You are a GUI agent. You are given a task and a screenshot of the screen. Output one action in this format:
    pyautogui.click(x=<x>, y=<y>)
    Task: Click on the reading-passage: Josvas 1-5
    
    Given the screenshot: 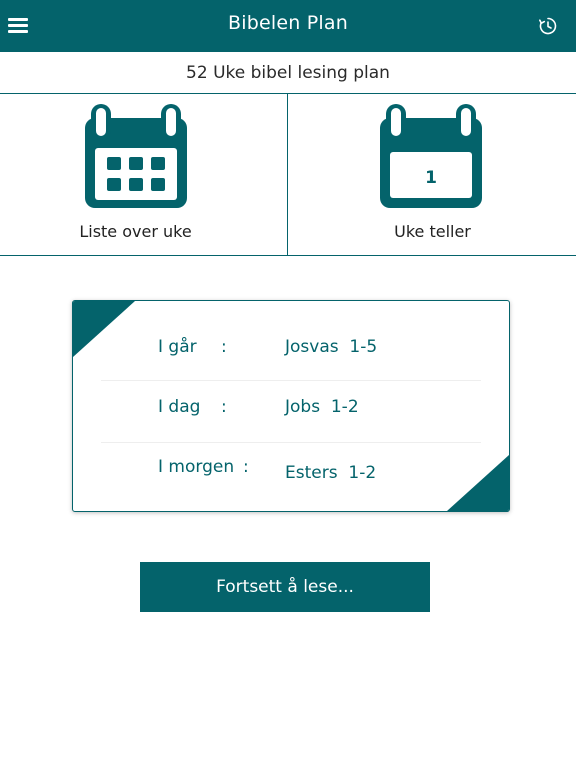 What is the action you would take?
    pyautogui.click(x=331, y=347)
    